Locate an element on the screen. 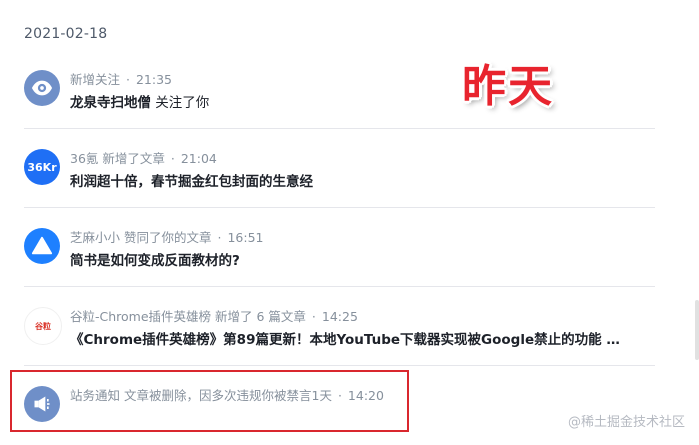  watermark: @稀土掘金技术社区 is located at coordinates (626, 422).